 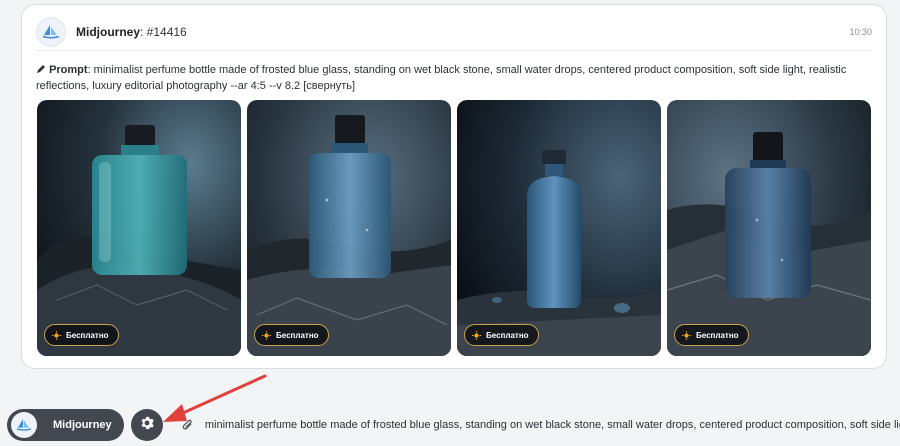 I want to click on prompt-input, so click(x=552, y=425).